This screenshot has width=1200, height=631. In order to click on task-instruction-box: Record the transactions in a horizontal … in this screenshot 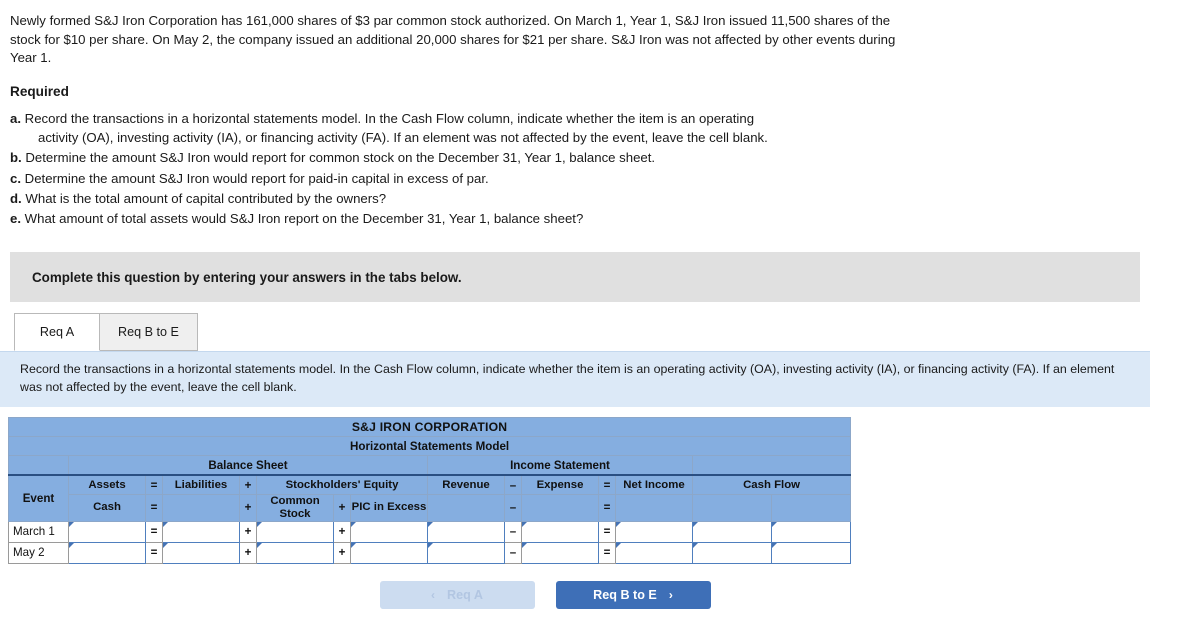, I will do `click(575, 379)`.